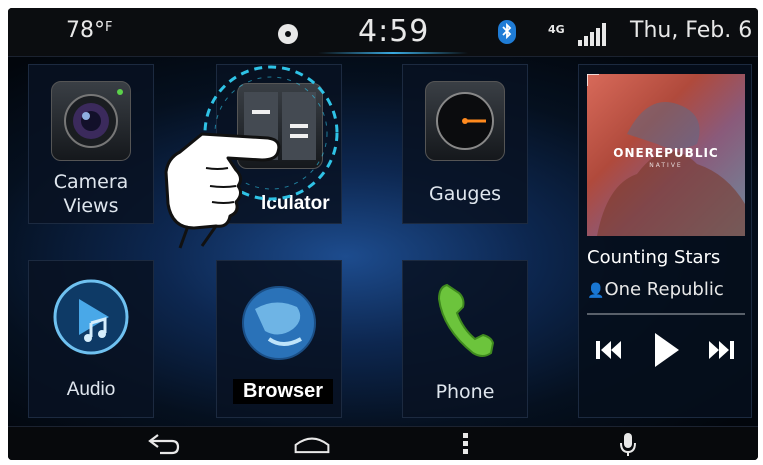 The width and height of the screenshot is (763, 465). Describe the element at coordinates (465, 121) in the screenshot. I see `gauge-icon` at that location.